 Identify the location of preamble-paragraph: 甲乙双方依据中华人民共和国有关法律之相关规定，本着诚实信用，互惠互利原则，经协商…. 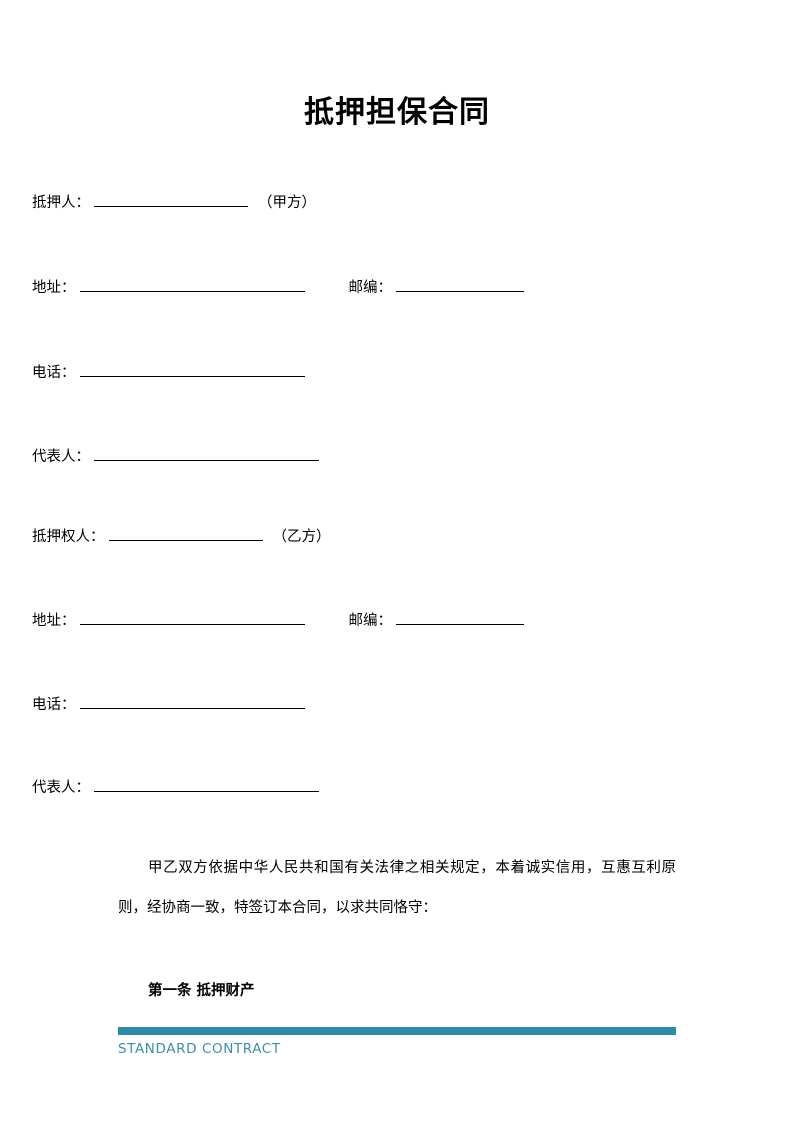
(397, 888).